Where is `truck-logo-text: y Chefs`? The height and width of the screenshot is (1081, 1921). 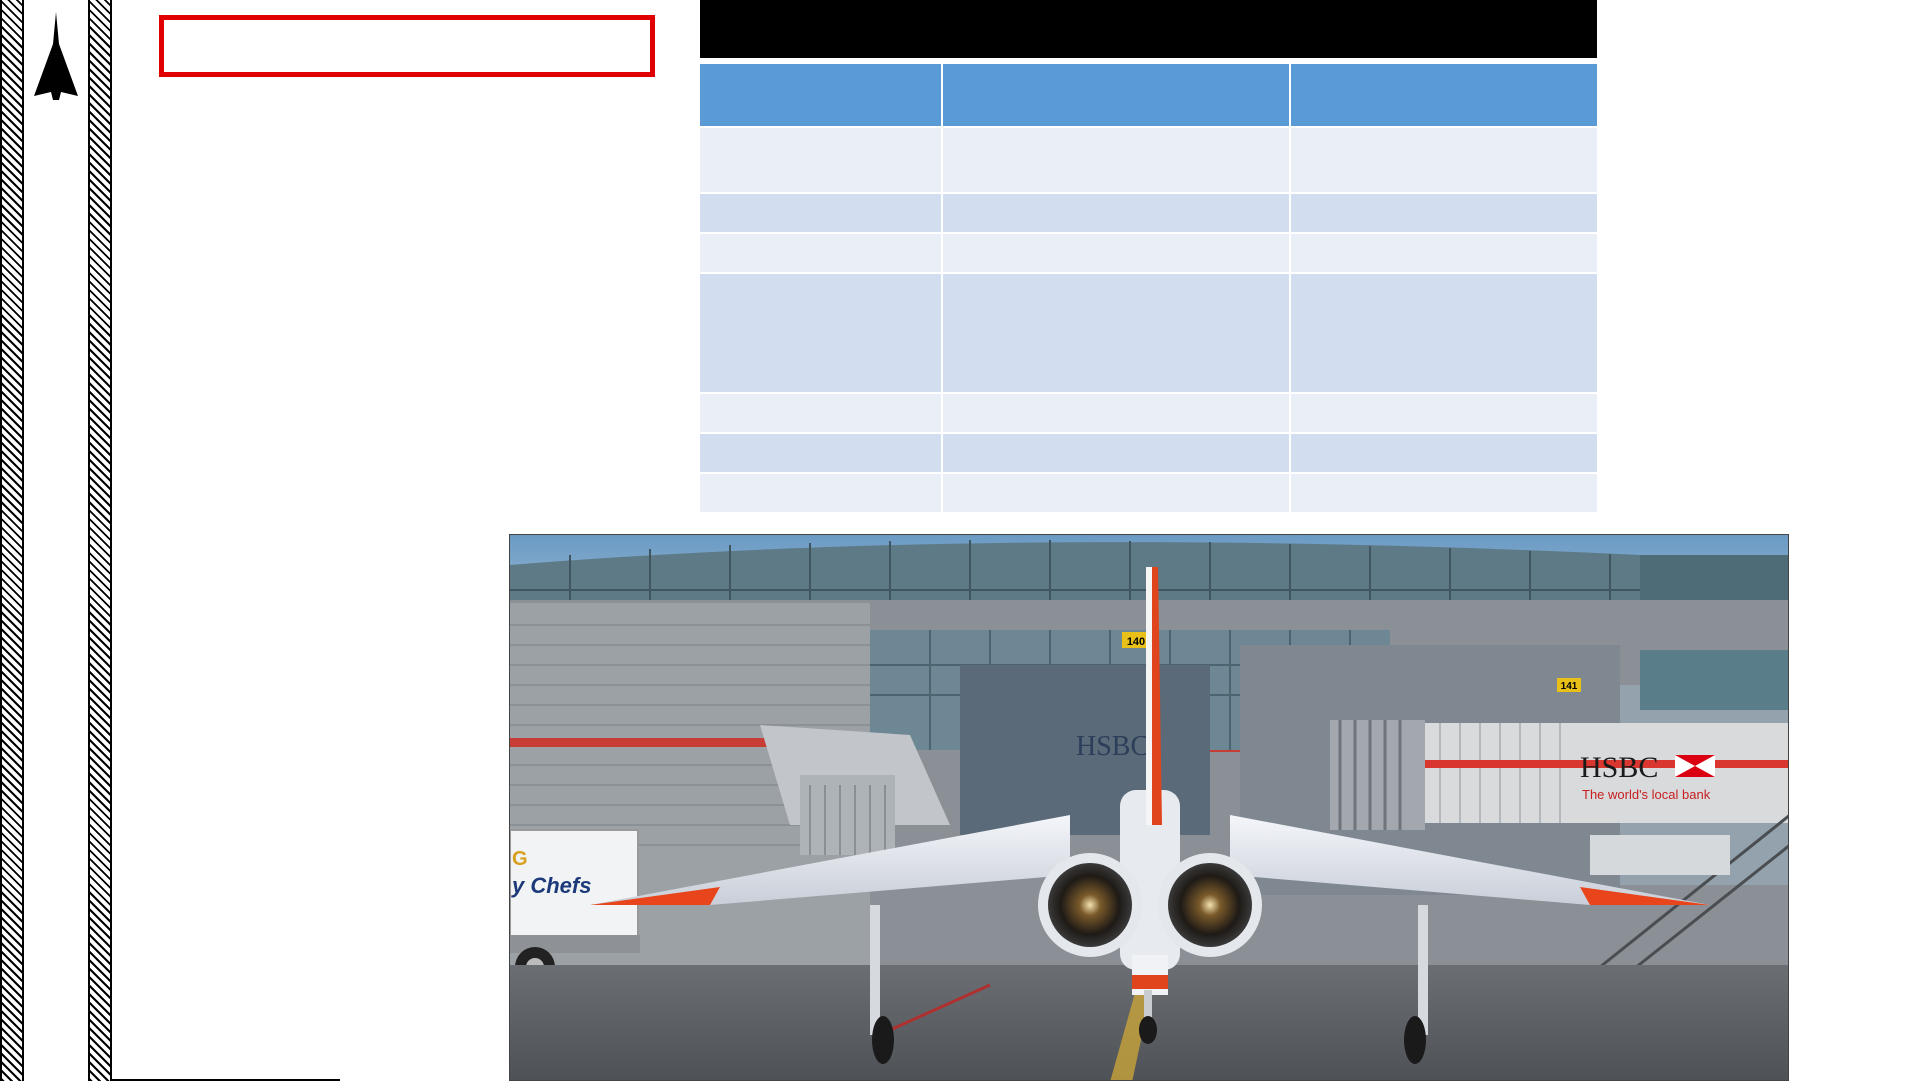 truck-logo-text: y Chefs is located at coordinates (551, 885).